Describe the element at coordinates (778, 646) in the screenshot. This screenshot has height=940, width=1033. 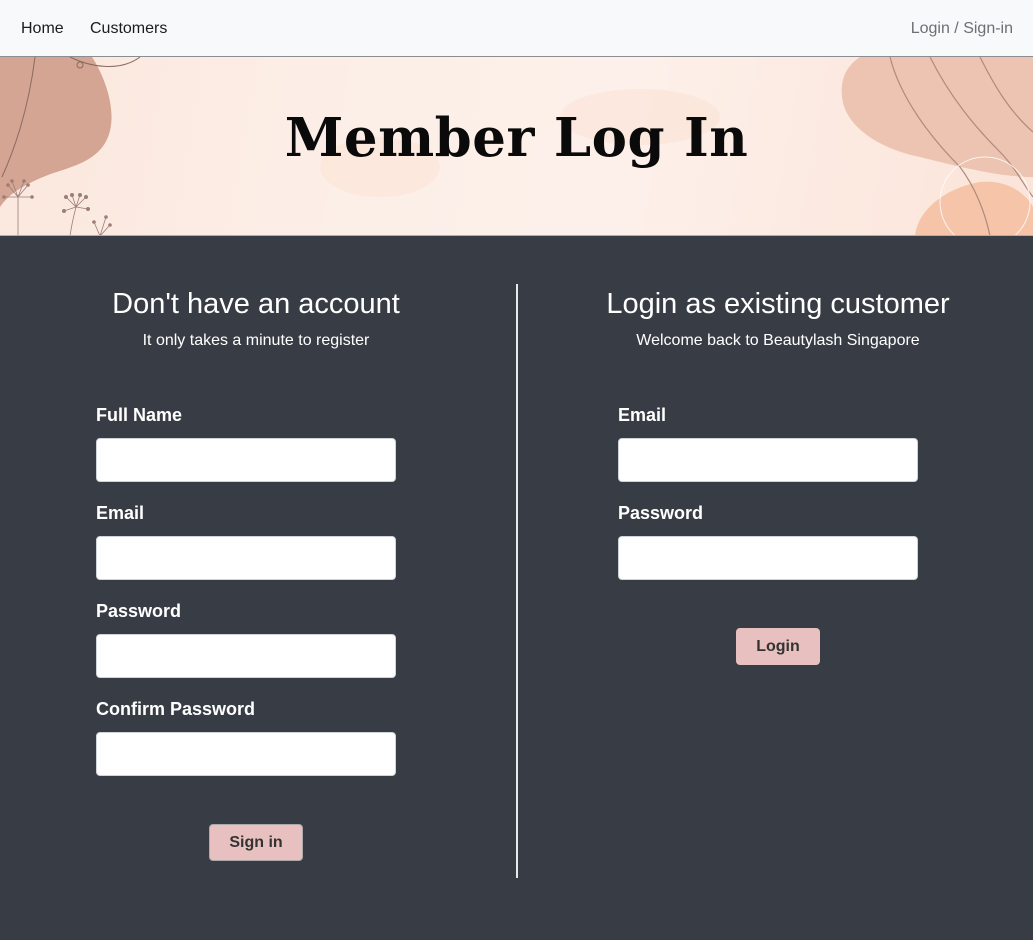
I see `login-button: Login` at that location.